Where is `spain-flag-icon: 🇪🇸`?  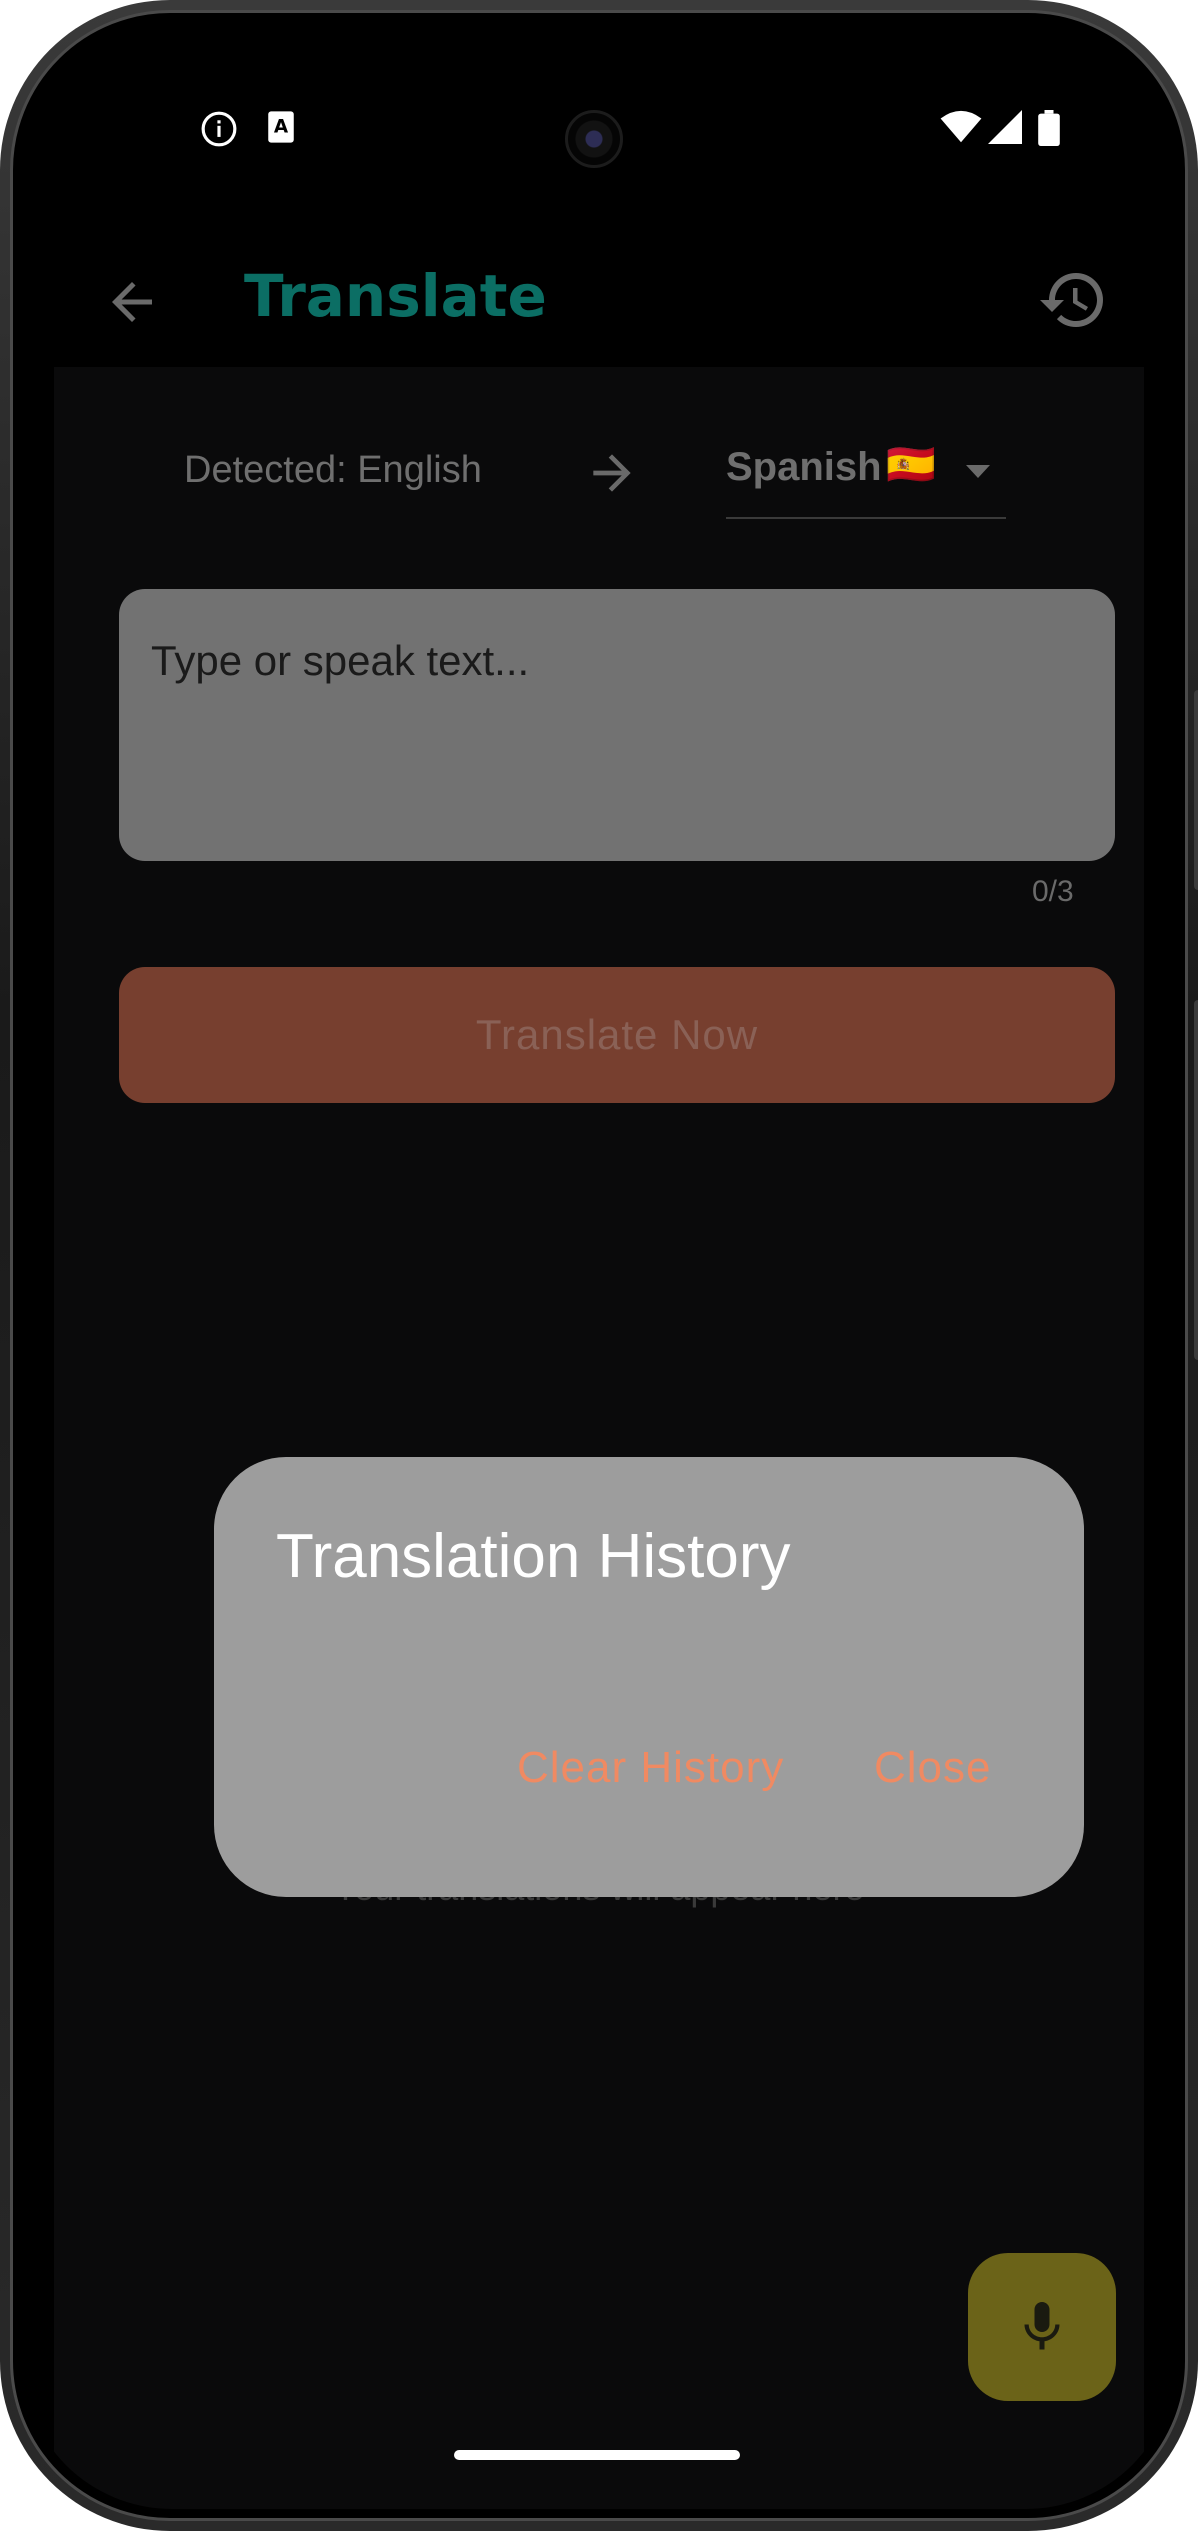 spain-flag-icon: 🇪🇸 is located at coordinates (911, 465).